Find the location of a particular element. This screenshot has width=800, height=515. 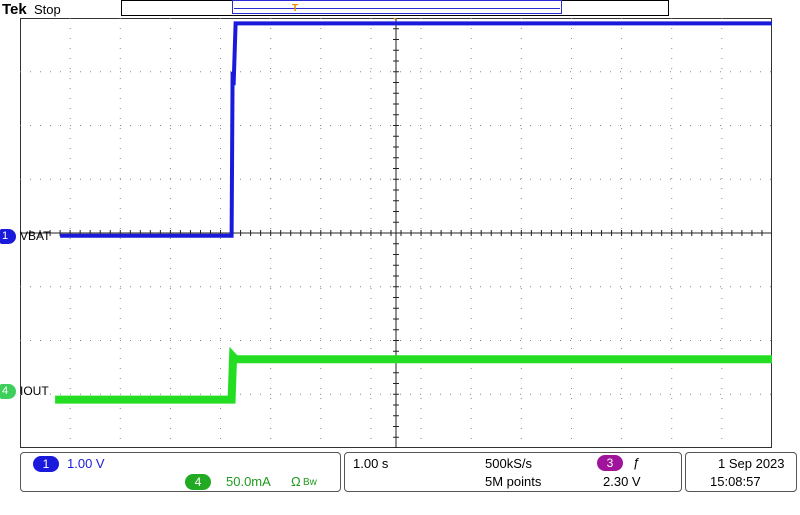

record-length: 5M points is located at coordinates (513, 481).